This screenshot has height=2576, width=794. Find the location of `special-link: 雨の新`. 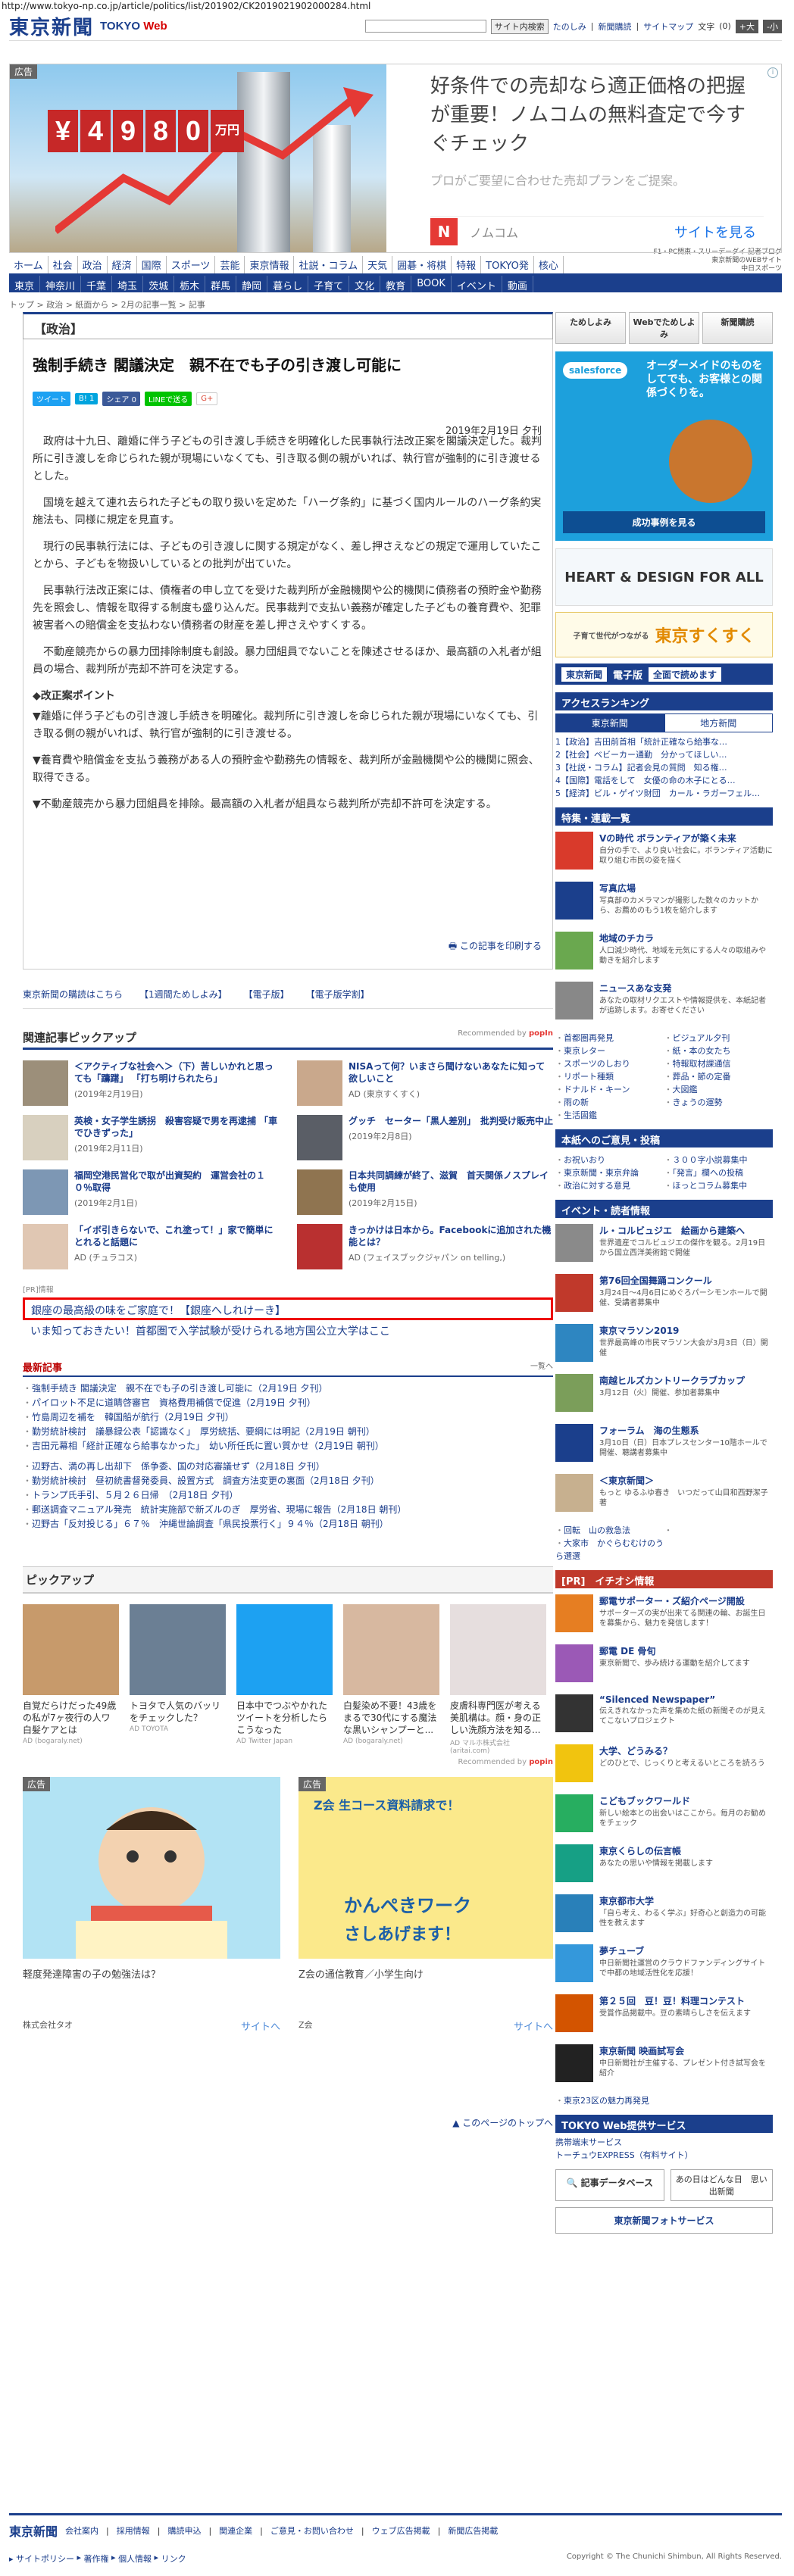

special-link: 雨の新 is located at coordinates (609, 1103).